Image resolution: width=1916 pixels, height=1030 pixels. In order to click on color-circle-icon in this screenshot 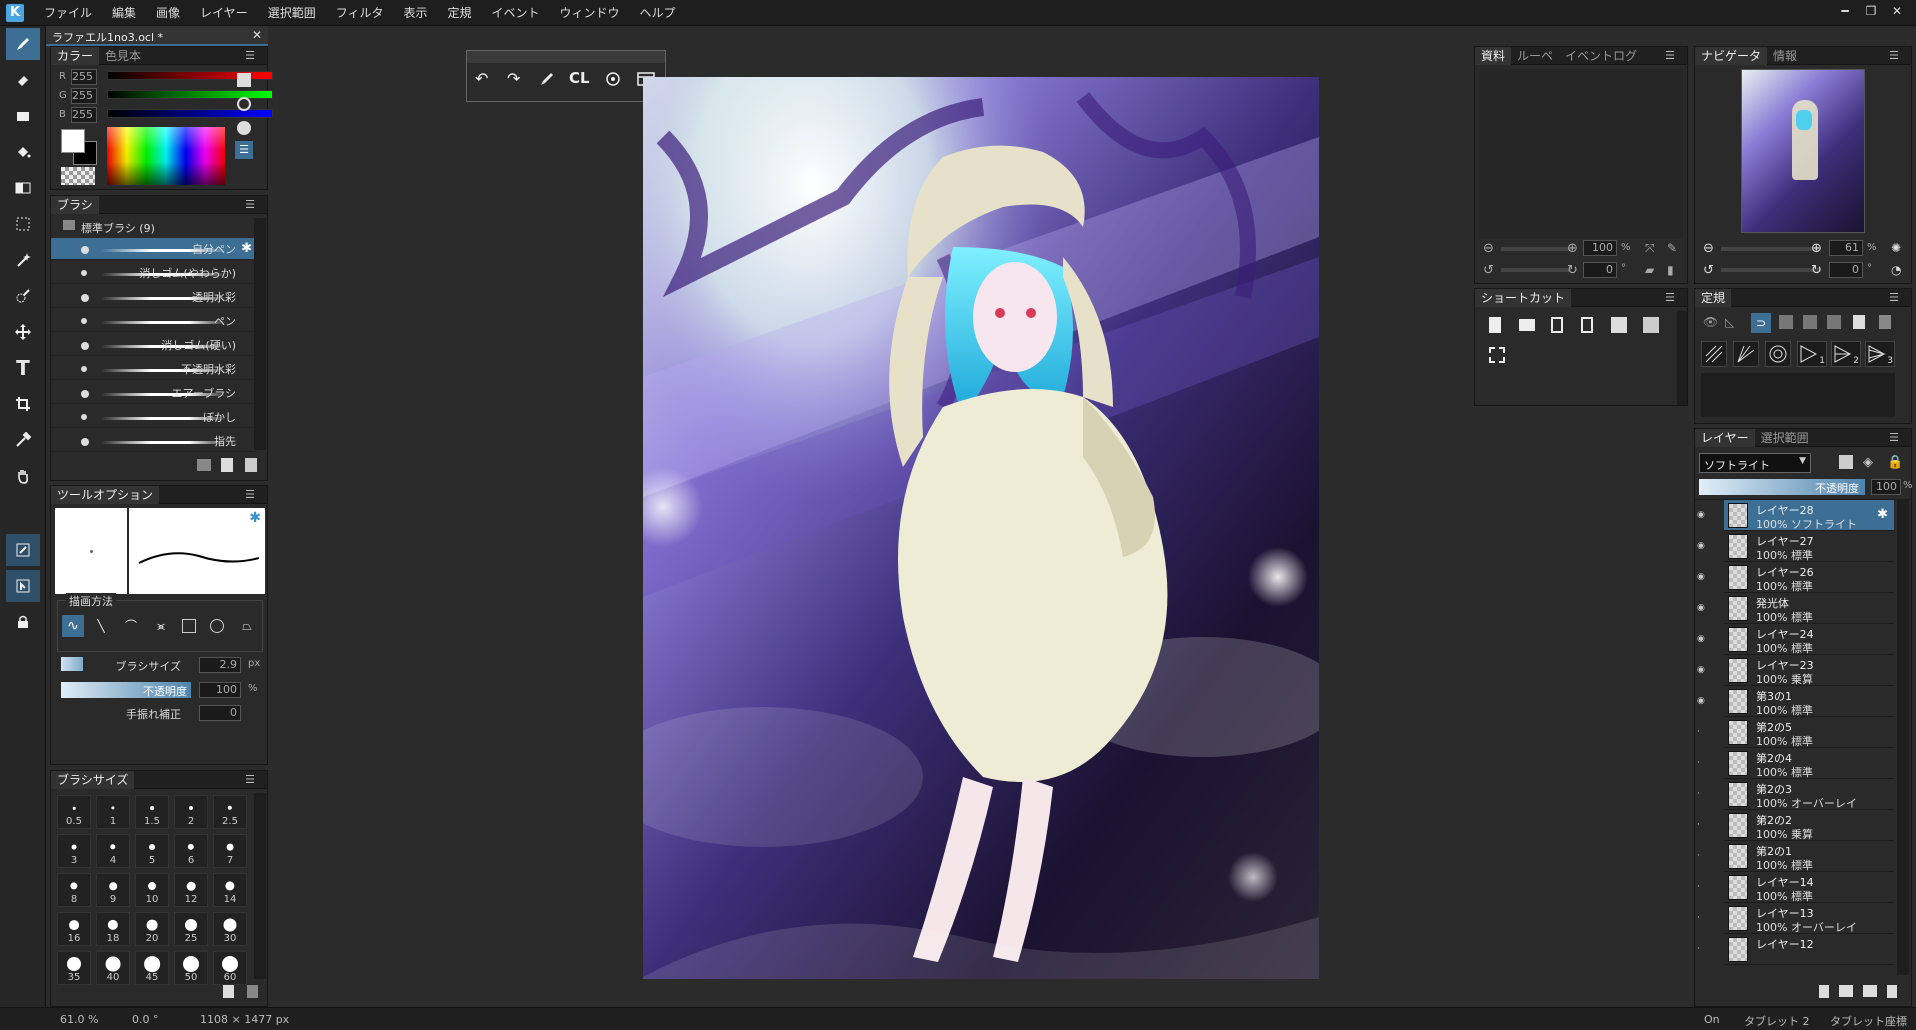, I will do `click(244, 128)`.